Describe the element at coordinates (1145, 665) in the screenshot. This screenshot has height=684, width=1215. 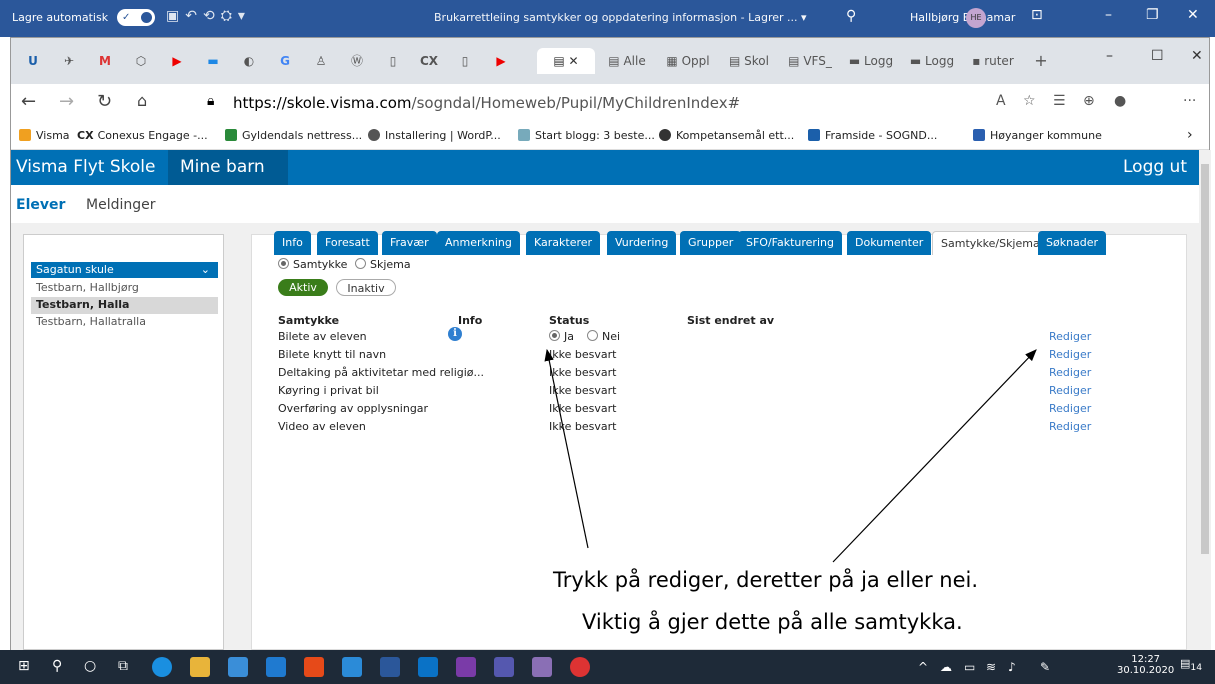
I see `clock: 12:27 30.10.2020` at that location.